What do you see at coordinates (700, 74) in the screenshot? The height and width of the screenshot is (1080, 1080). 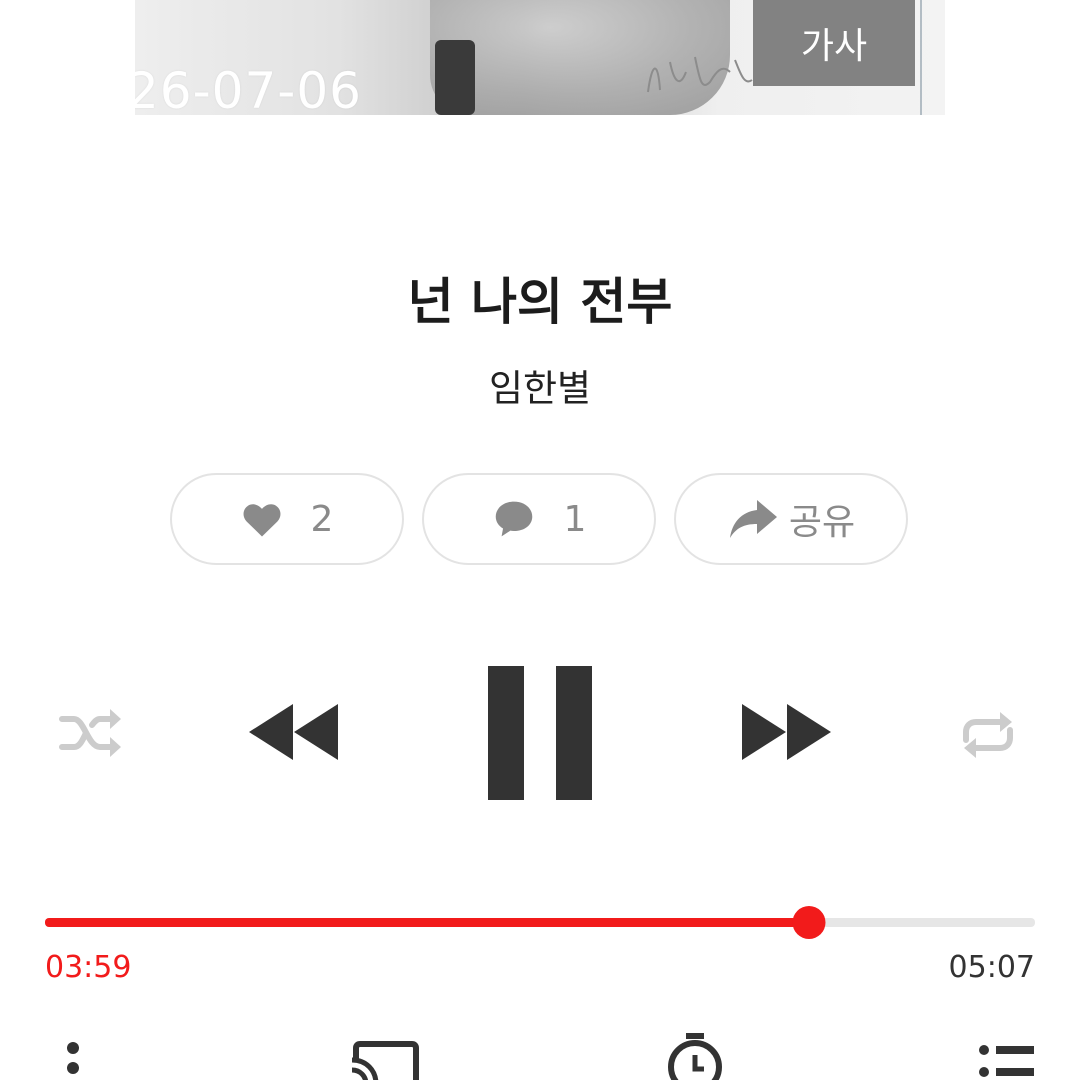 I see `album-signature-image` at bounding box center [700, 74].